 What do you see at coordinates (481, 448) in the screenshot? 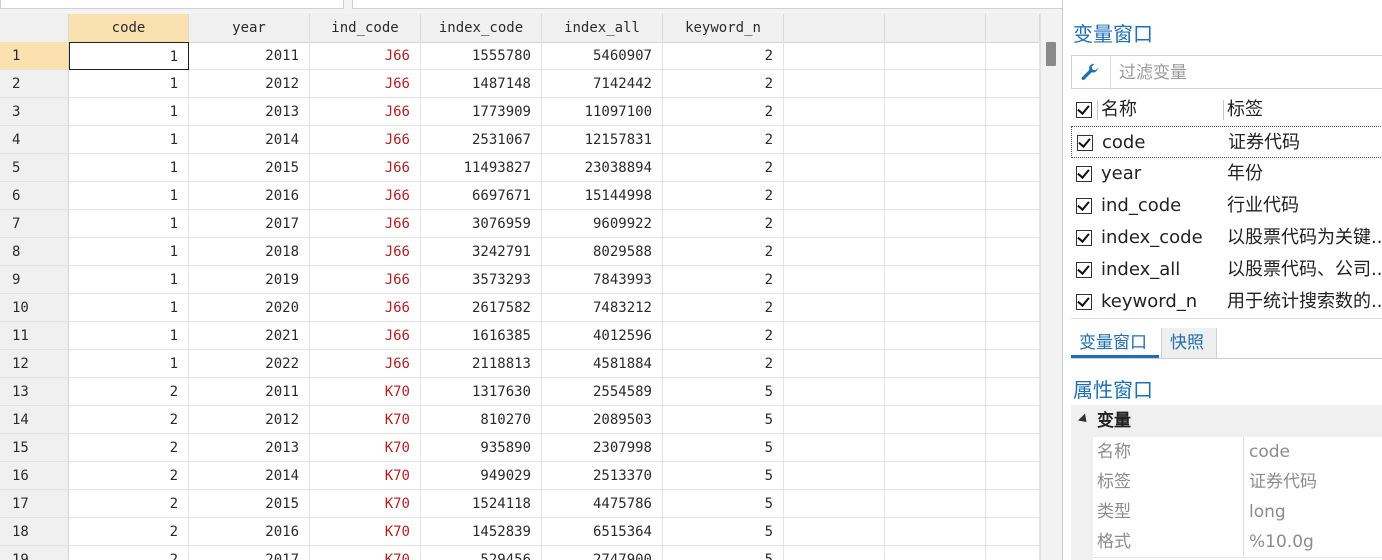
I see `cell-index-code: 935890` at bounding box center [481, 448].